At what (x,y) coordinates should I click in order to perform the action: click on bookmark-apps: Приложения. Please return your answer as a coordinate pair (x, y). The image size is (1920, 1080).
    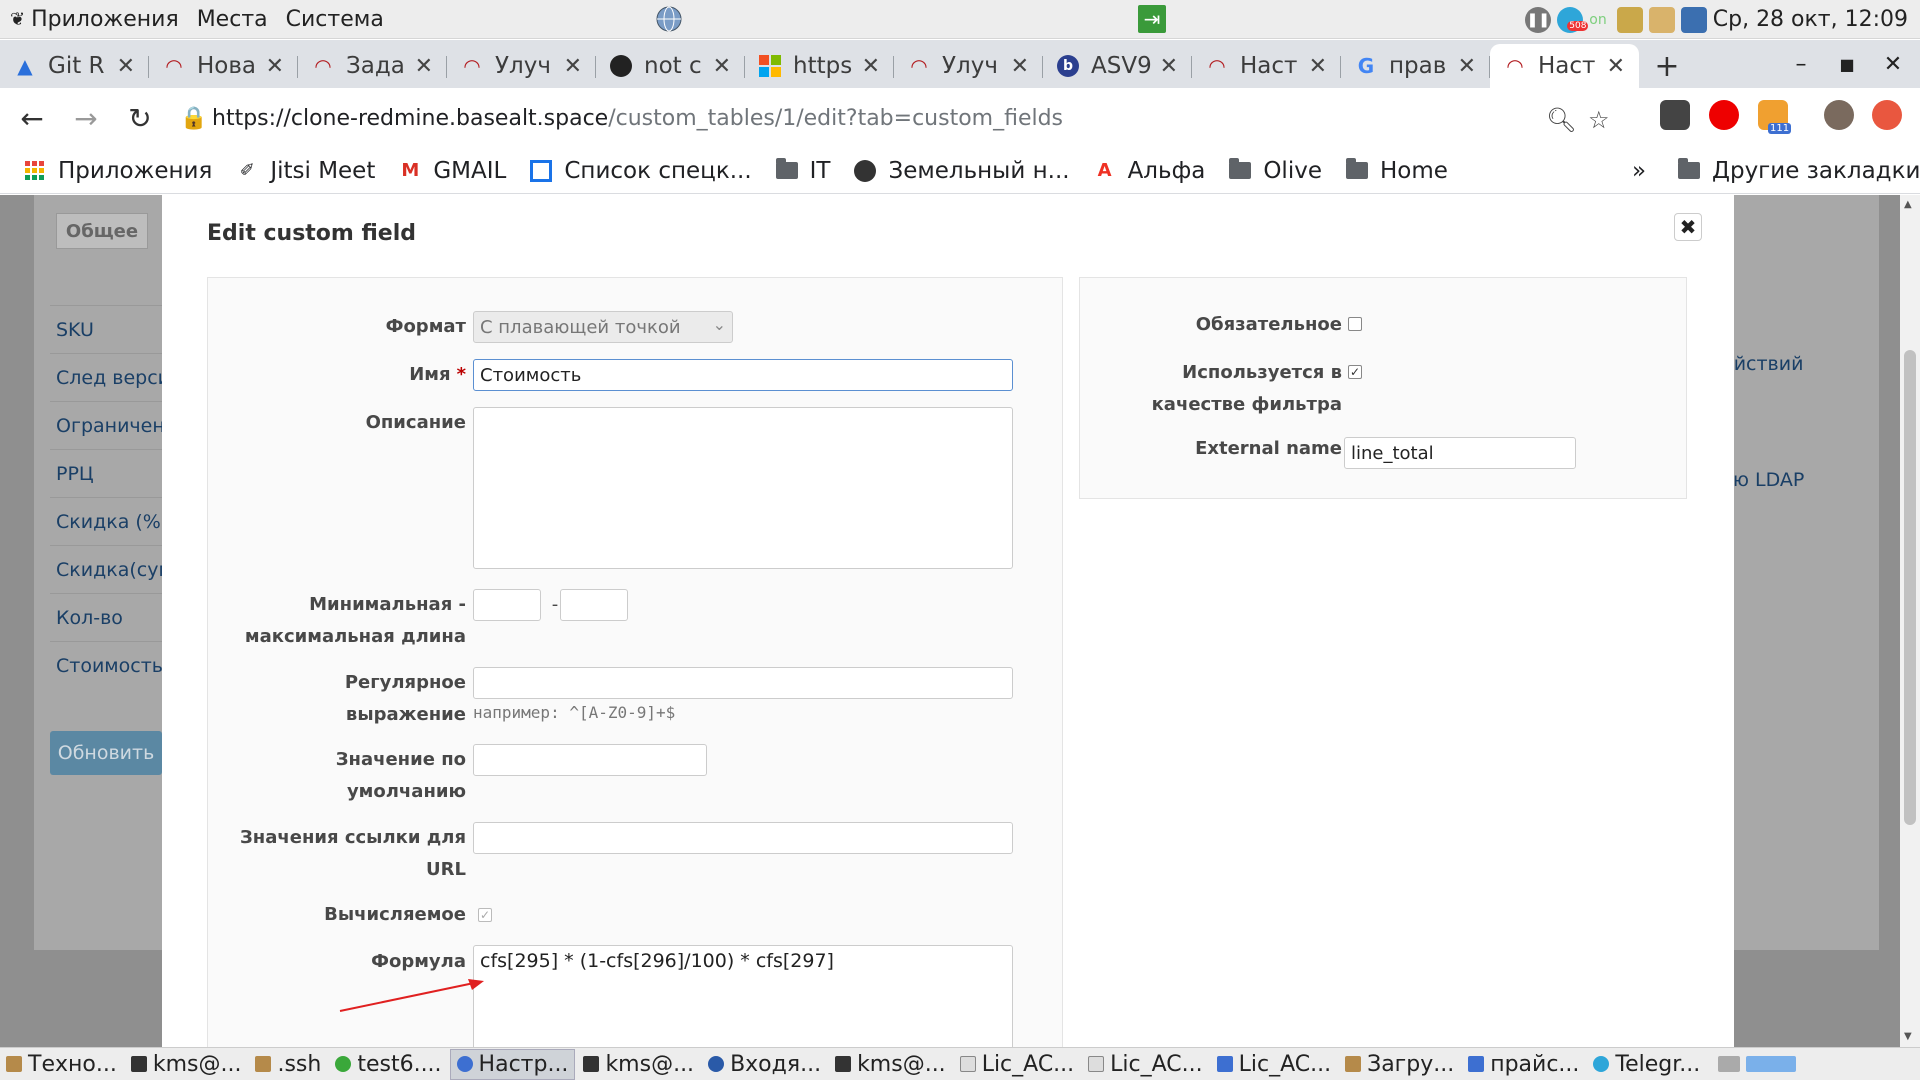
    Looking at the image, I should click on (118, 171).